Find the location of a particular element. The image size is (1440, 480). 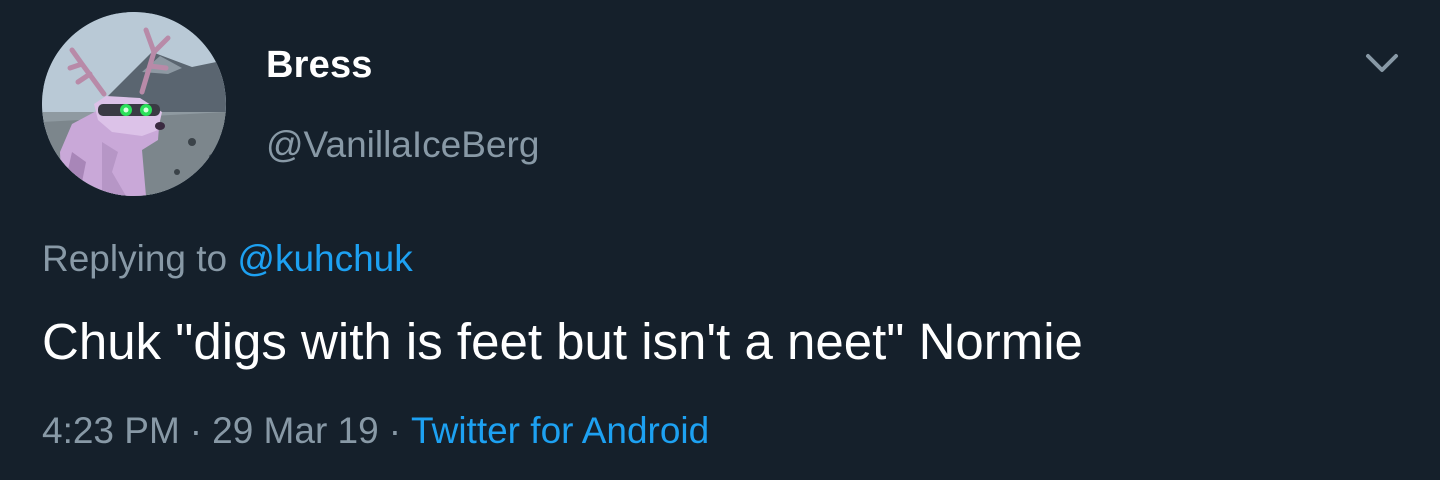

replying-to-label: Replying to is located at coordinates (135, 258).